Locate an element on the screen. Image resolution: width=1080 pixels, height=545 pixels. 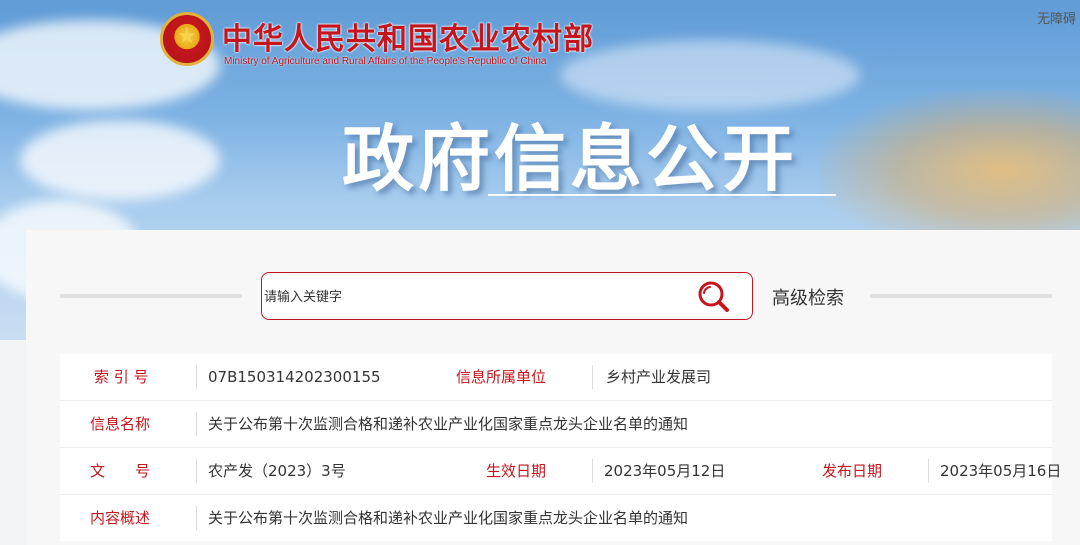
search-button is located at coordinates (714, 297).